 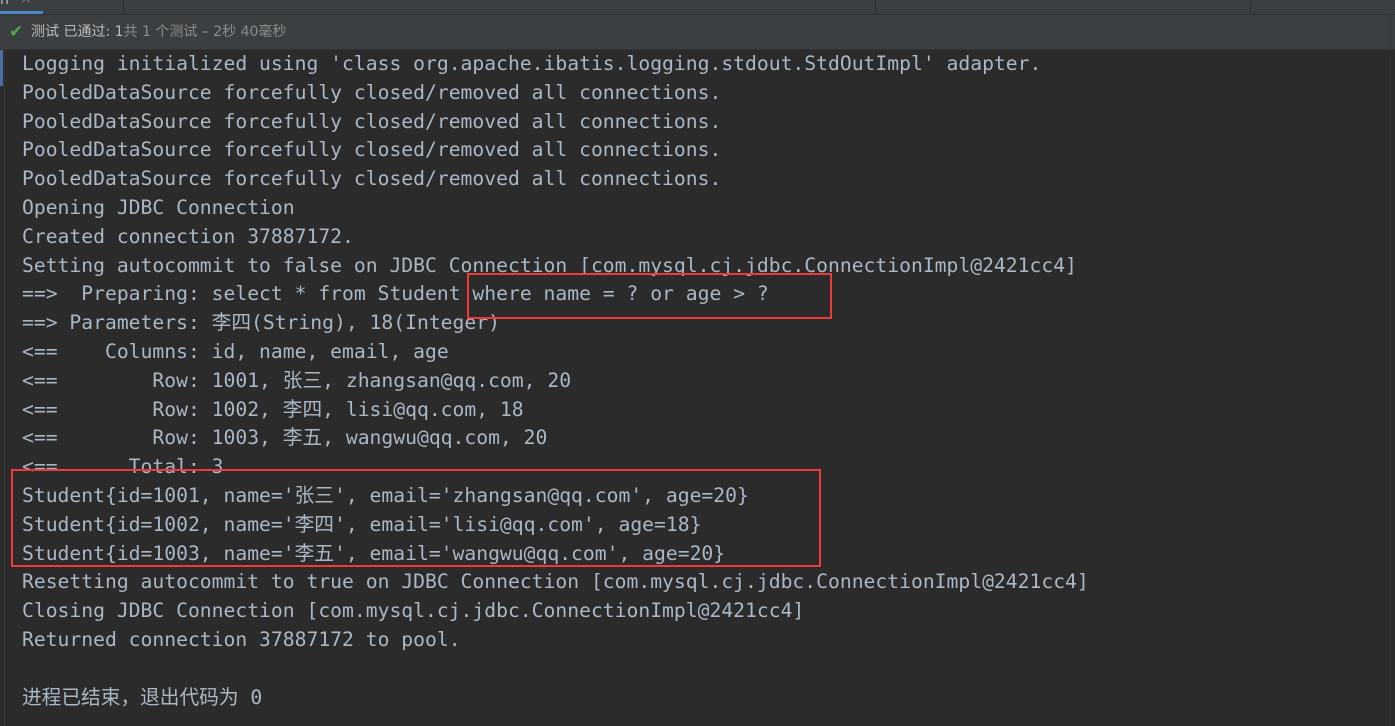 I want to click on run-tab: n ×, so click(x=21, y=7).